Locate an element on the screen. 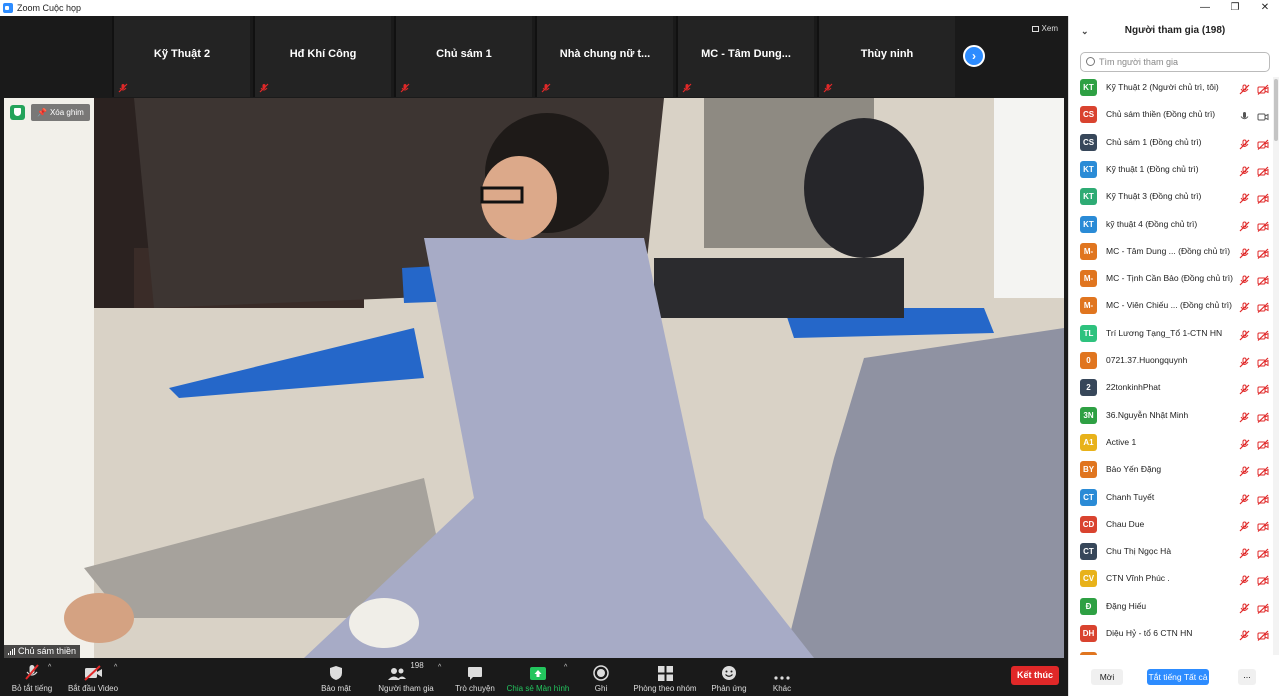 The width and height of the screenshot is (1280, 696). participant-row is located at coordinates (1171, 652).